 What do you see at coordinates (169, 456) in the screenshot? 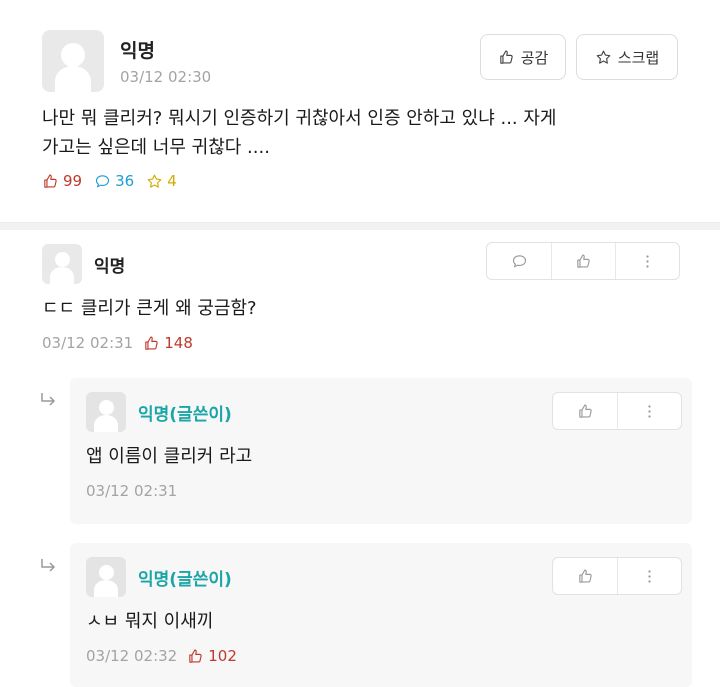
I see `reply-text: 앱 이름이 클리커 라고` at bounding box center [169, 456].